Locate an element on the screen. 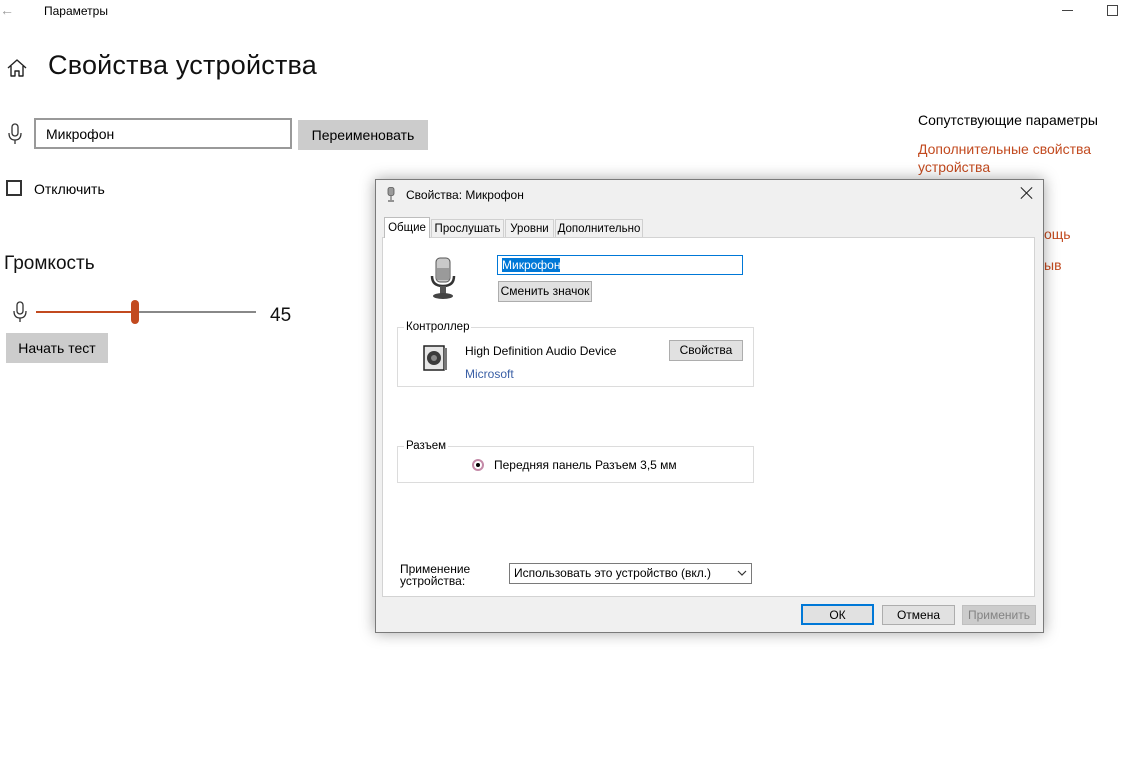 Image resolution: width=1136 pixels, height=773 pixels. related-settings-title: Сопутствующие параметры is located at coordinates (1008, 120).